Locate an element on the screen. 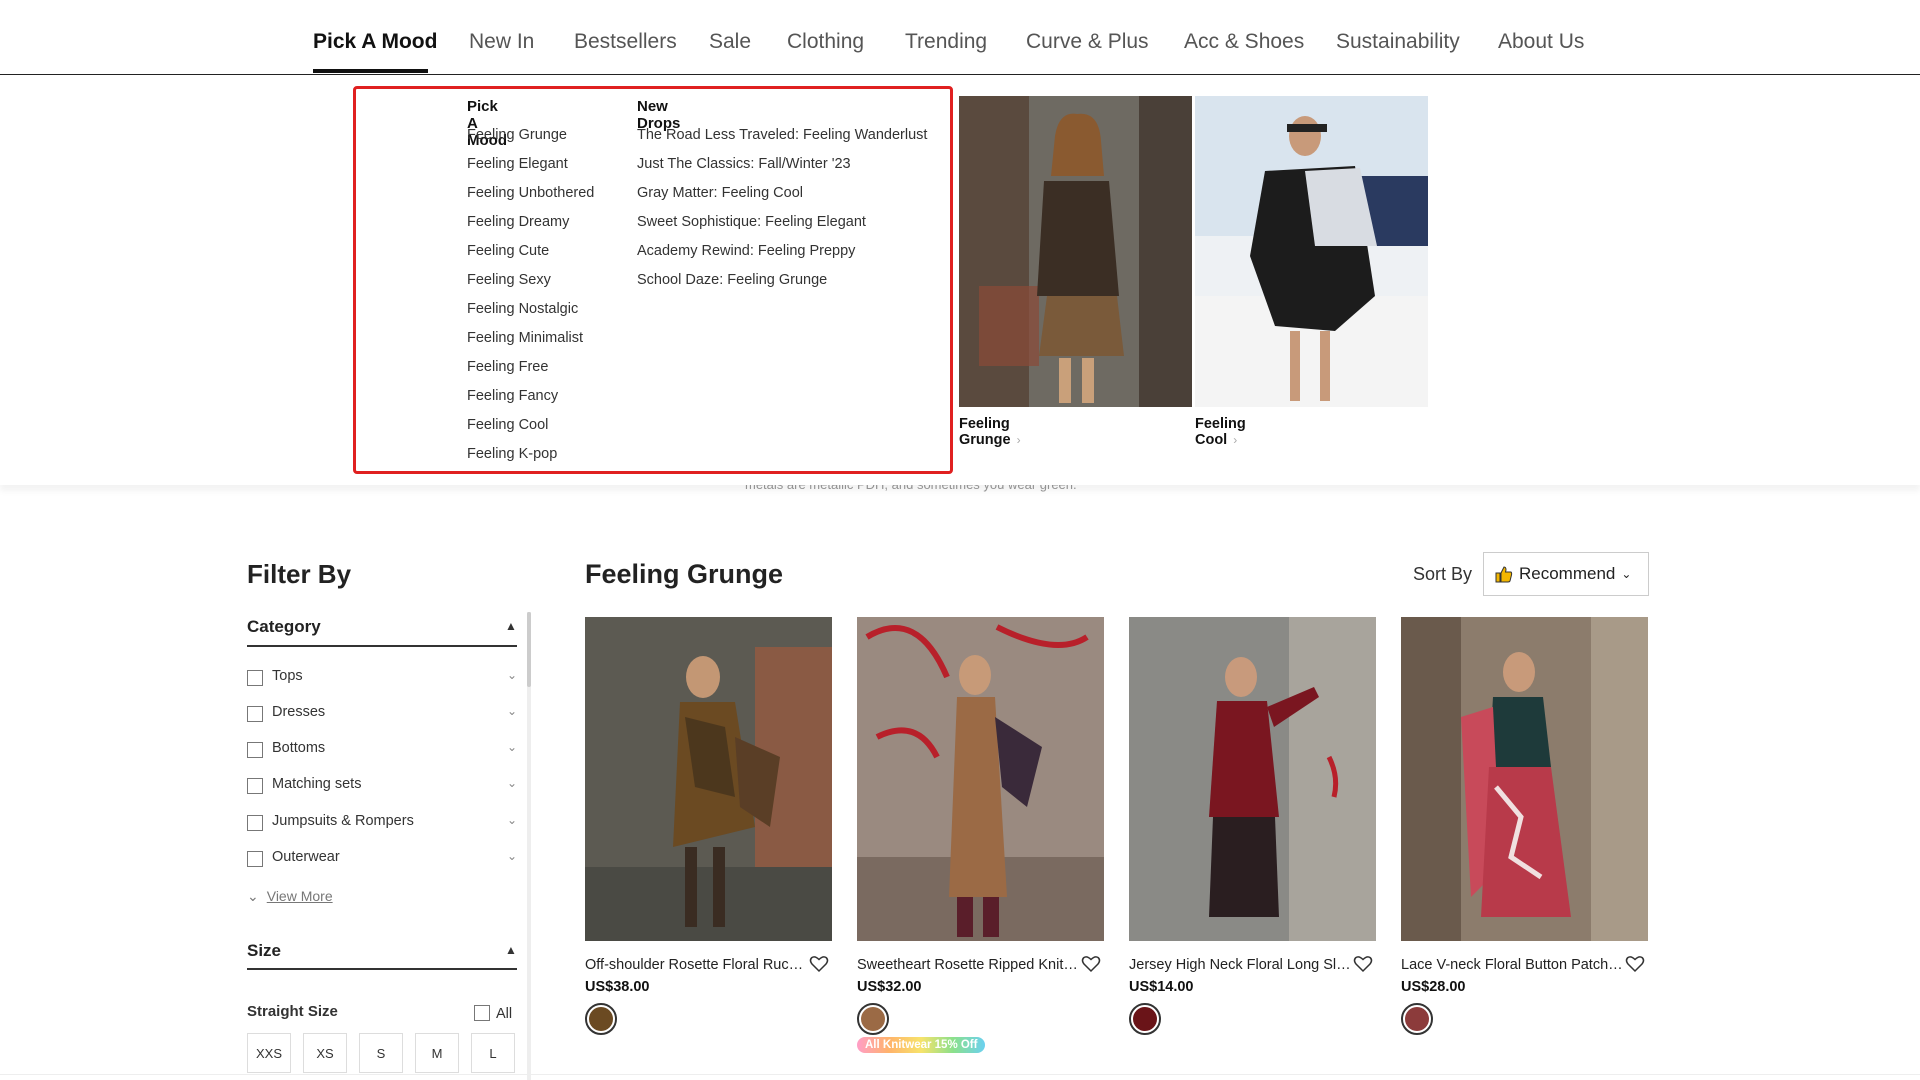 The height and width of the screenshot is (1080, 1920). category-label: Bottoms is located at coordinates (299, 748).